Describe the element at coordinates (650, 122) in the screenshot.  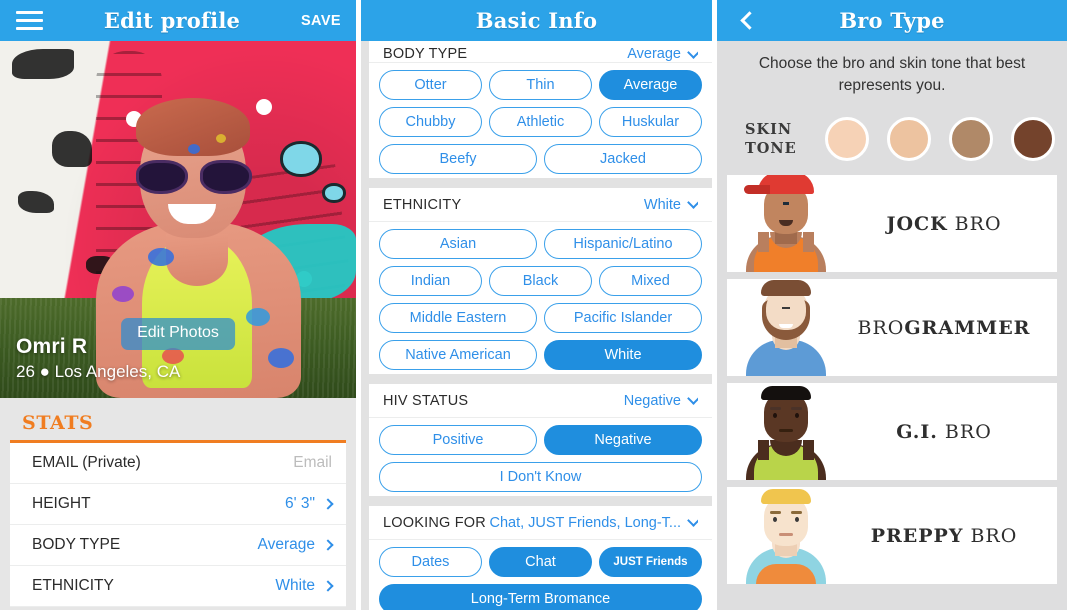
I see `option-pill-huskular: Huskular` at that location.